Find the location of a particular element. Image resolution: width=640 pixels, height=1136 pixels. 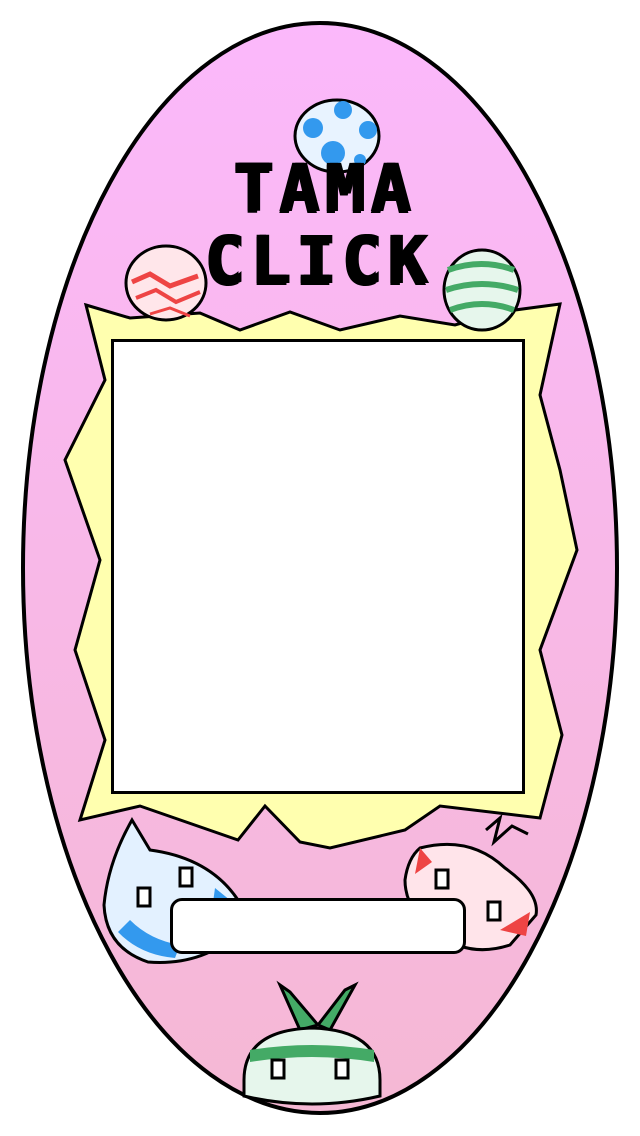

title-line-tama: TAMA is located at coordinates (324, 188).